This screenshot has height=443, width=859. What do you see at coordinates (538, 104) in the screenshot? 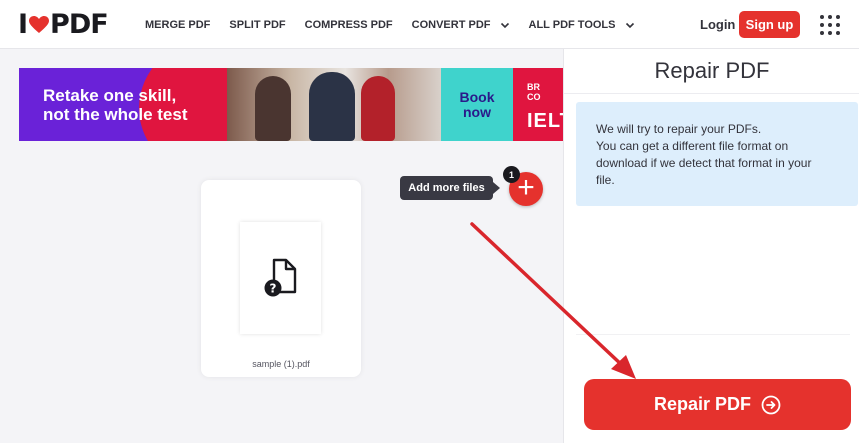
I see `ad-brand: BR CO IELT` at bounding box center [538, 104].